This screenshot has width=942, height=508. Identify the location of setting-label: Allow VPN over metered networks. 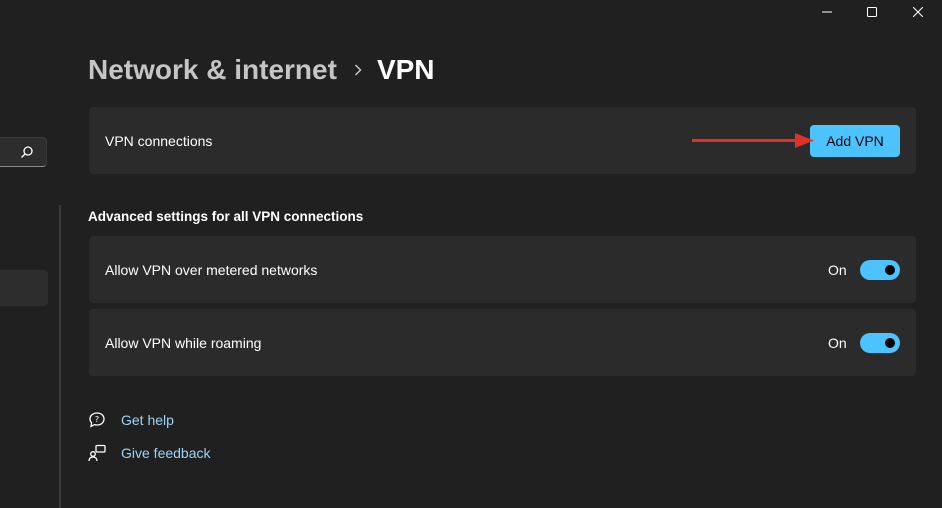
(211, 270).